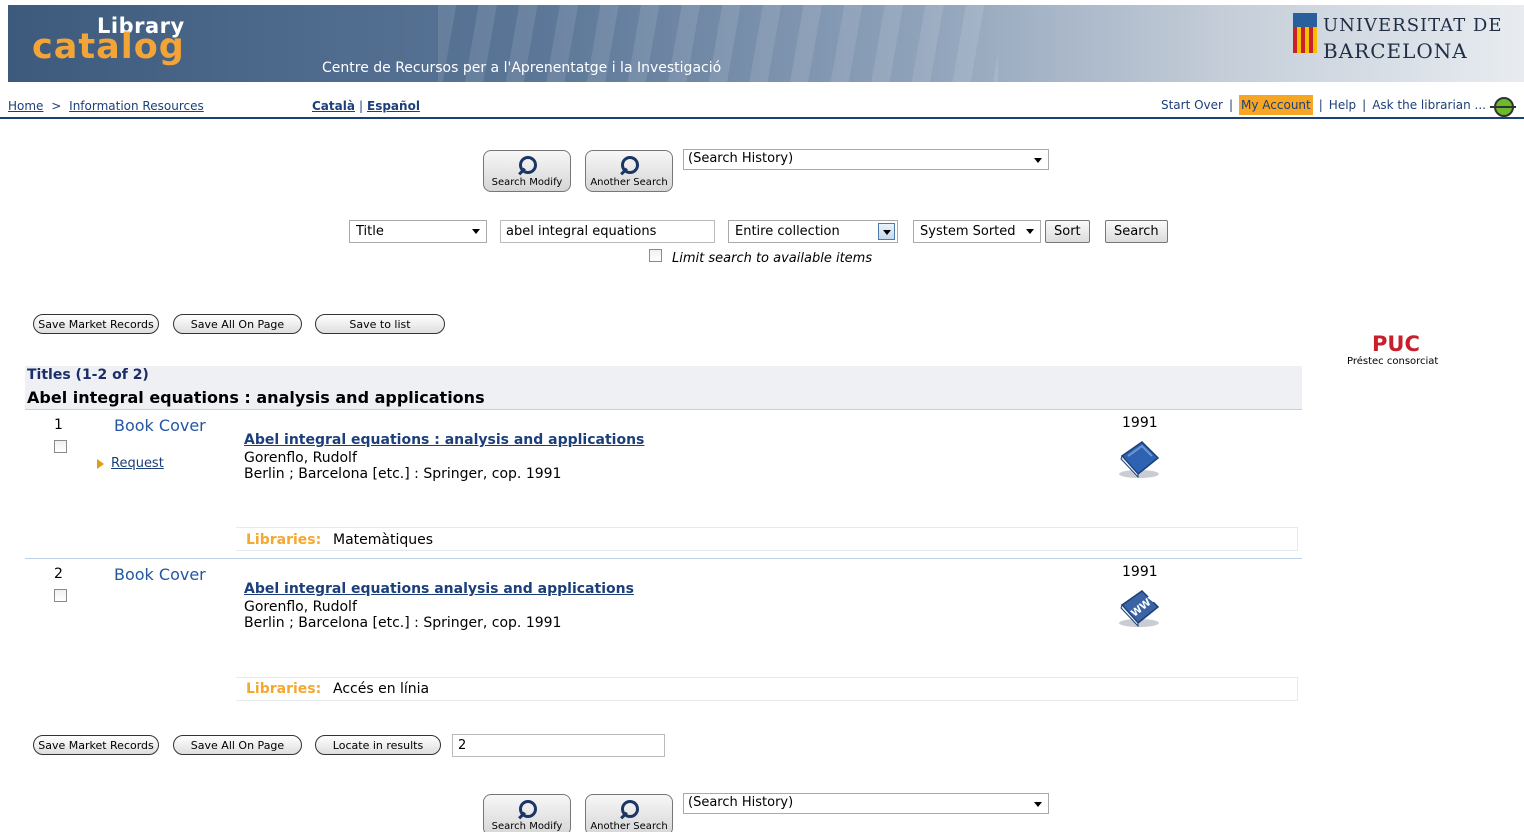  I want to click on search-input: abel integral equations, so click(607, 231).